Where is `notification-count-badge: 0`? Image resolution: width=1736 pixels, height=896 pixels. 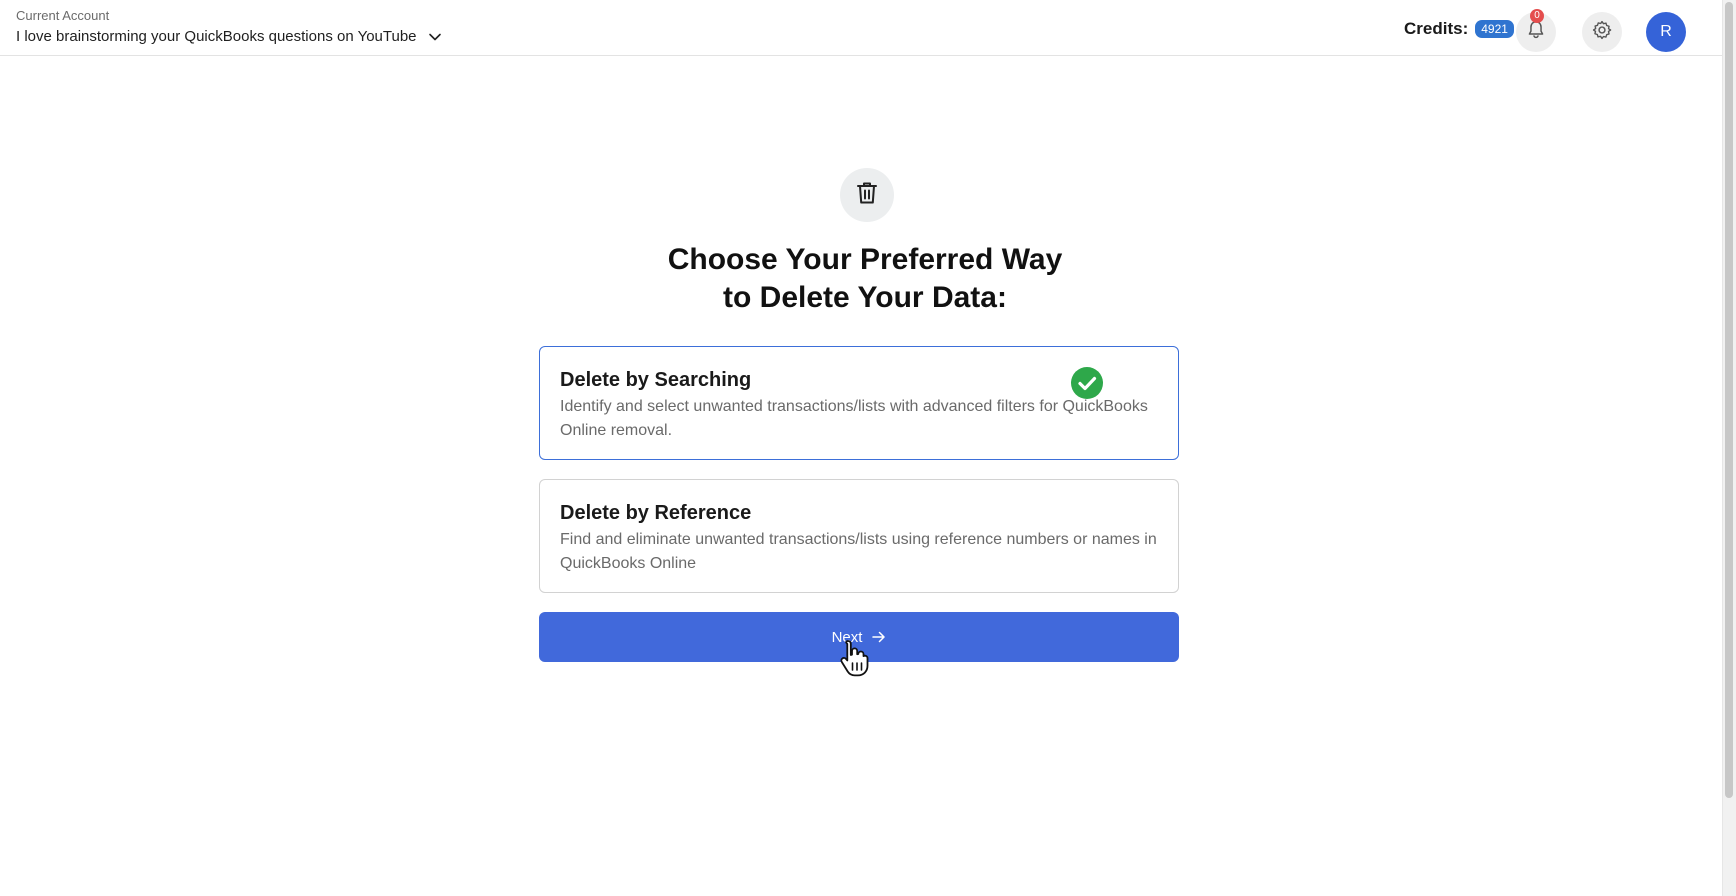
notification-count-badge: 0 is located at coordinates (1537, 16).